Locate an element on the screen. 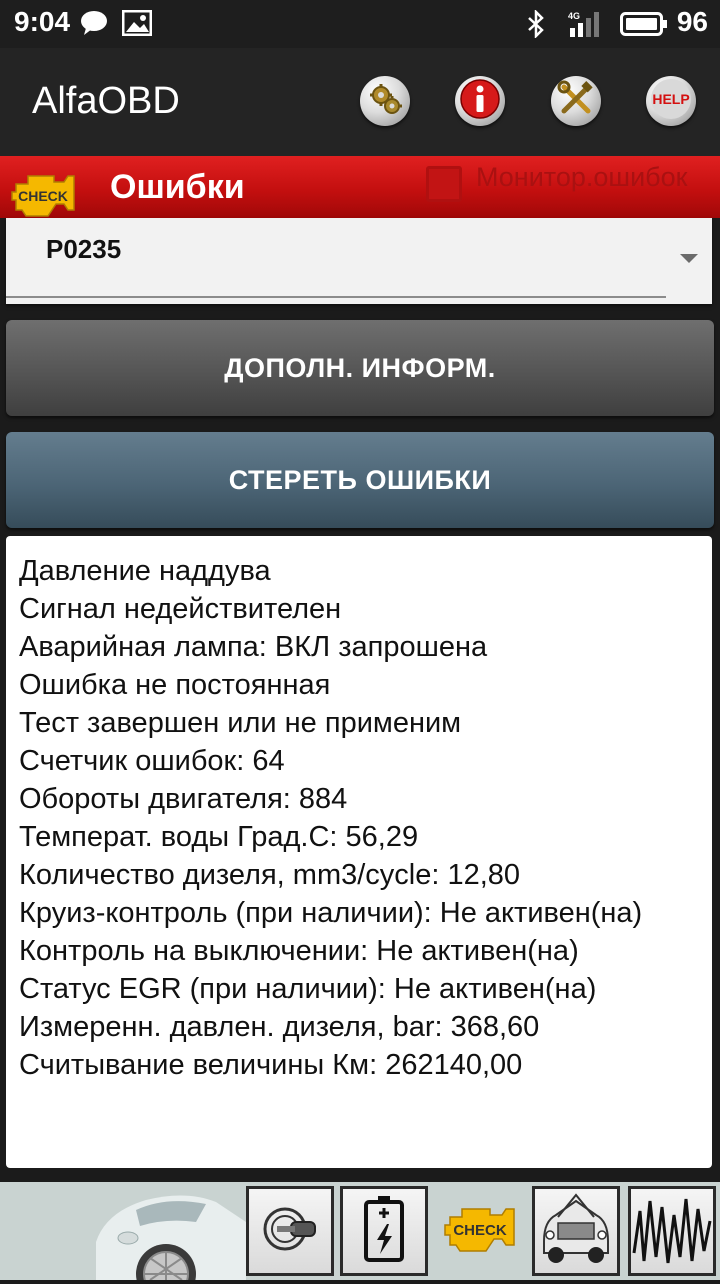 The width and height of the screenshot is (720, 1284). app-bar: AlfaOBD HELP is located at coordinates (360, 102).